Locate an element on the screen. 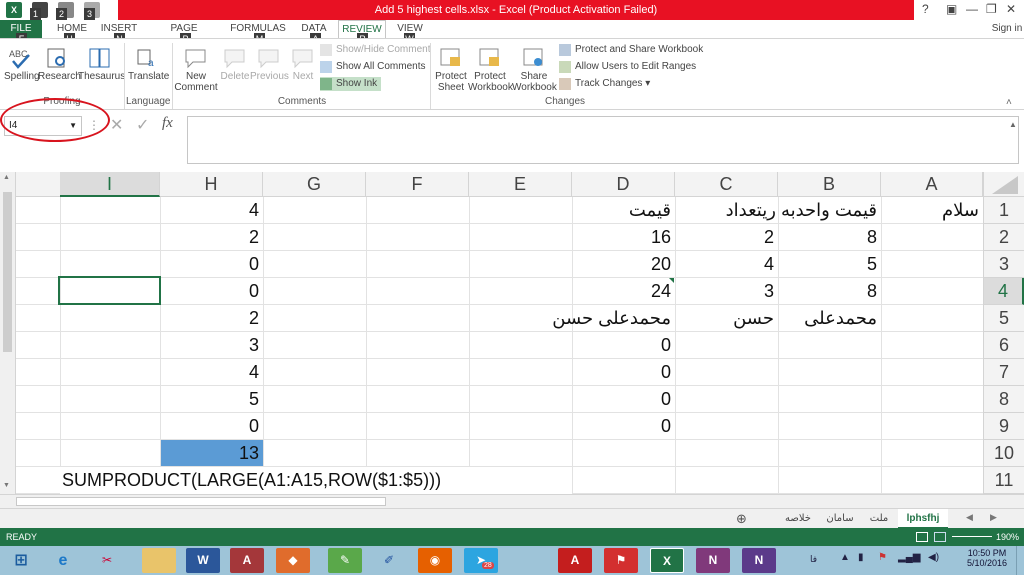 The width and height of the screenshot is (1024, 575). vertical-scrollbar: ▲ ▼ is located at coordinates (8, 333).